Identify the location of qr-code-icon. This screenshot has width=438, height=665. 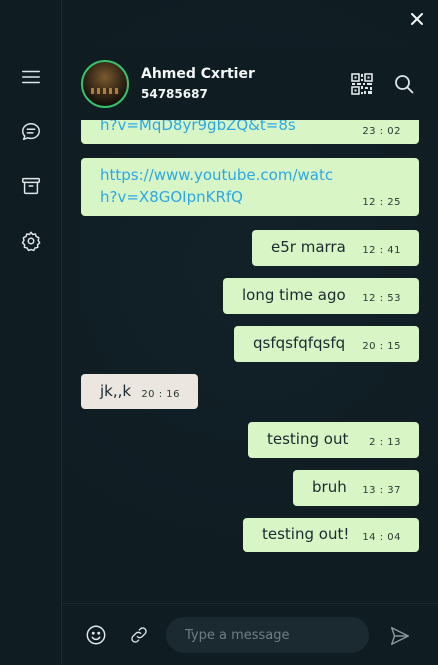
(362, 84).